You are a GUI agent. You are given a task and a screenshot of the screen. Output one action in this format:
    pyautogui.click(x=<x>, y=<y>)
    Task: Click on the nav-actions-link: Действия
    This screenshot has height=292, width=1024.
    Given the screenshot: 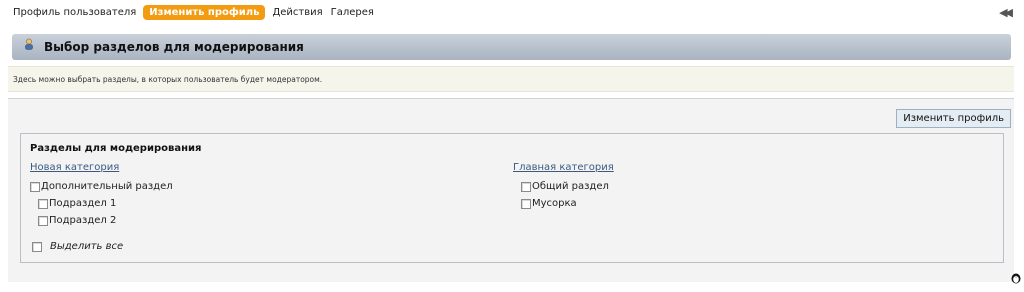 What is the action you would take?
    pyautogui.click(x=297, y=12)
    